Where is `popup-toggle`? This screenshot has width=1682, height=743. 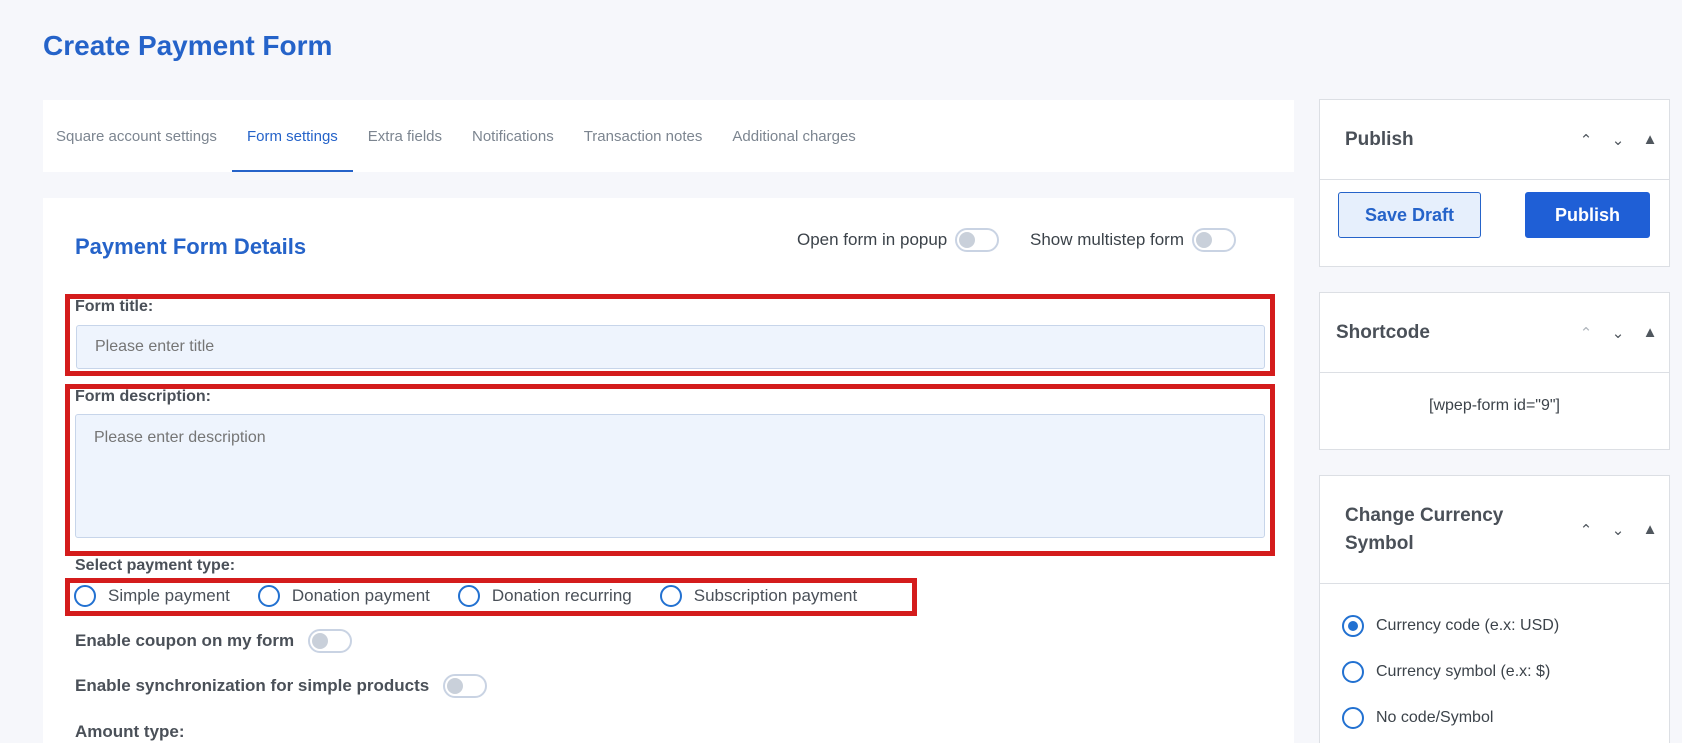 popup-toggle is located at coordinates (977, 240).